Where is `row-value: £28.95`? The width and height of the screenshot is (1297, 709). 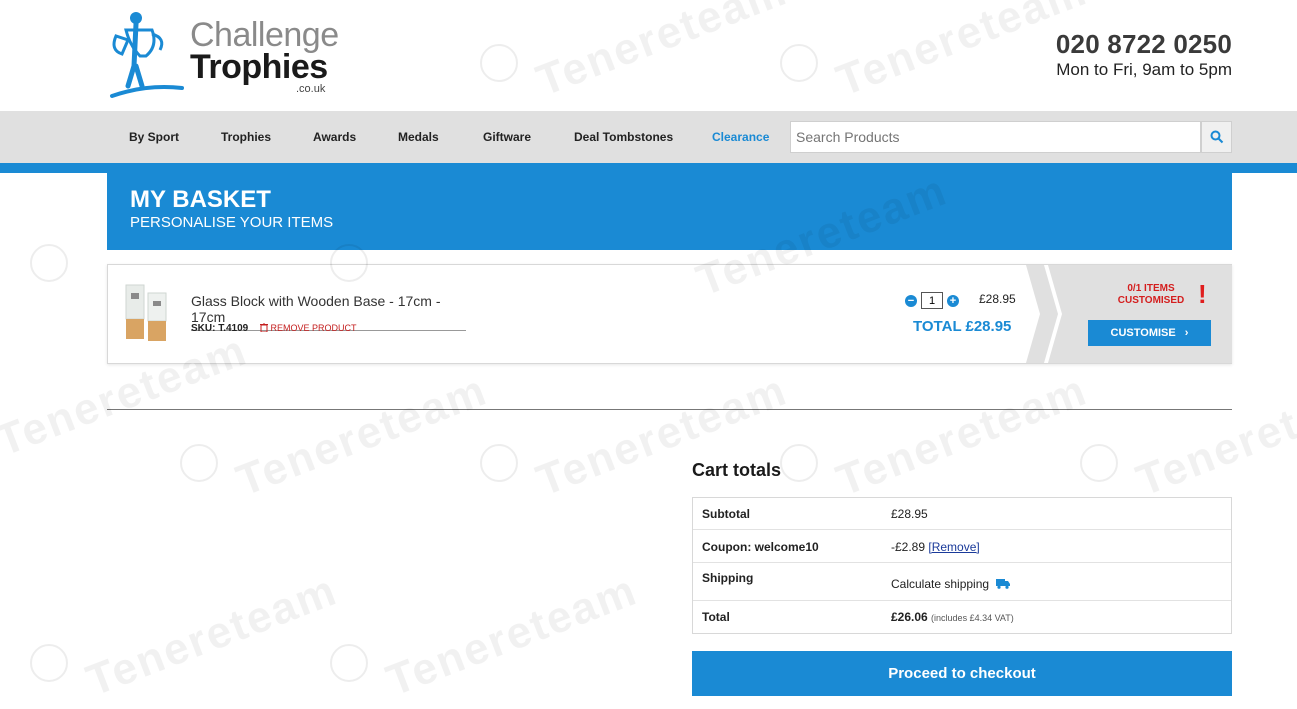 row-value: £28.95 is located at coordinates (909, 514).